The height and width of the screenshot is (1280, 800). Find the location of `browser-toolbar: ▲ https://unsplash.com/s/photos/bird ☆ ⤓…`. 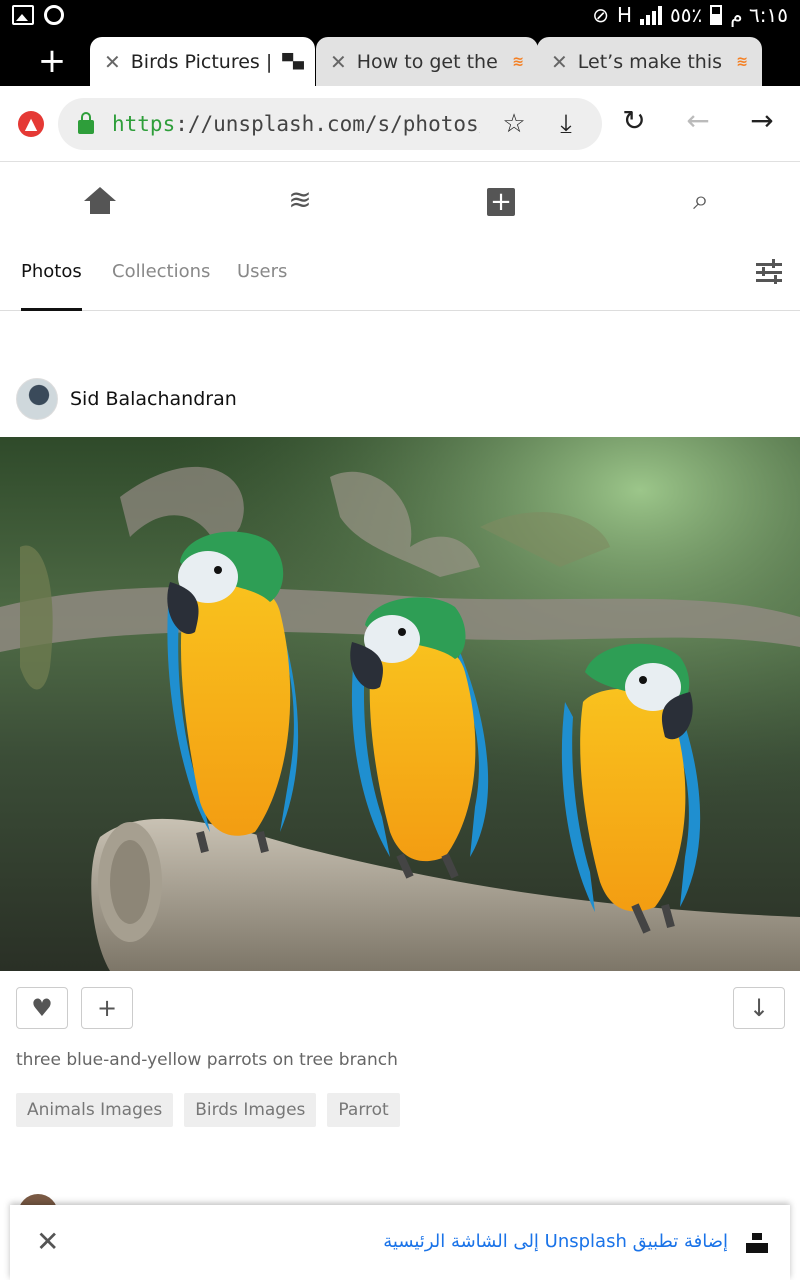

browser-toolbar: ▲ https://unsplash.com/s/photos/bird ☆ ⤓… is located at coordinates (400, 124).